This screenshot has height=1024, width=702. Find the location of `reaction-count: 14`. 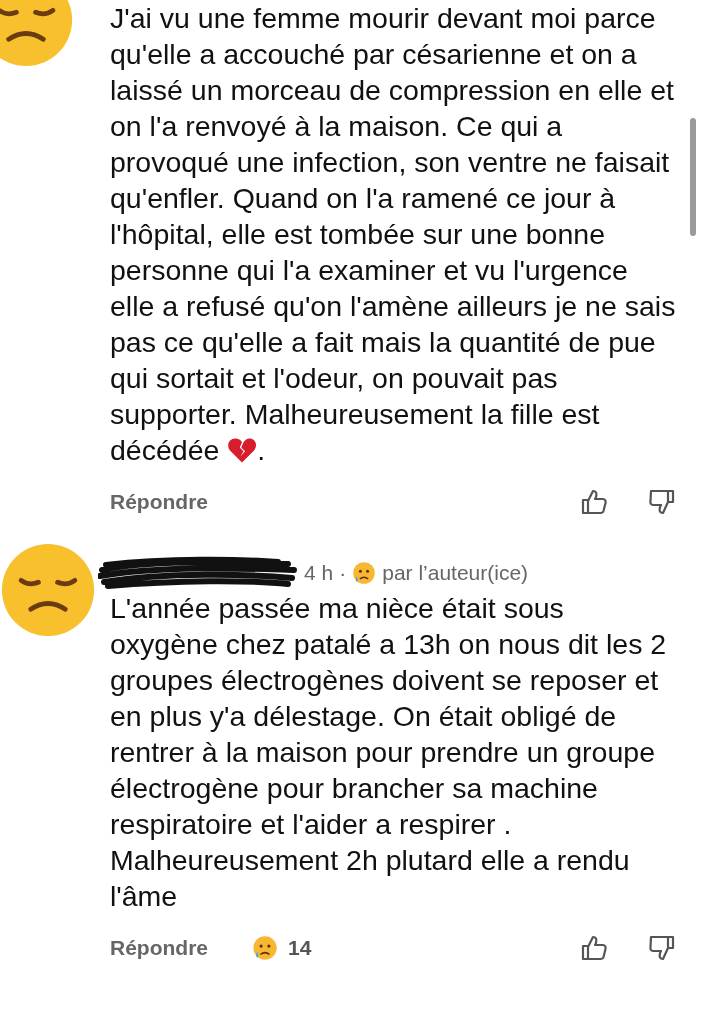

reaction-count: 14 is located at coordinates (300, 948).